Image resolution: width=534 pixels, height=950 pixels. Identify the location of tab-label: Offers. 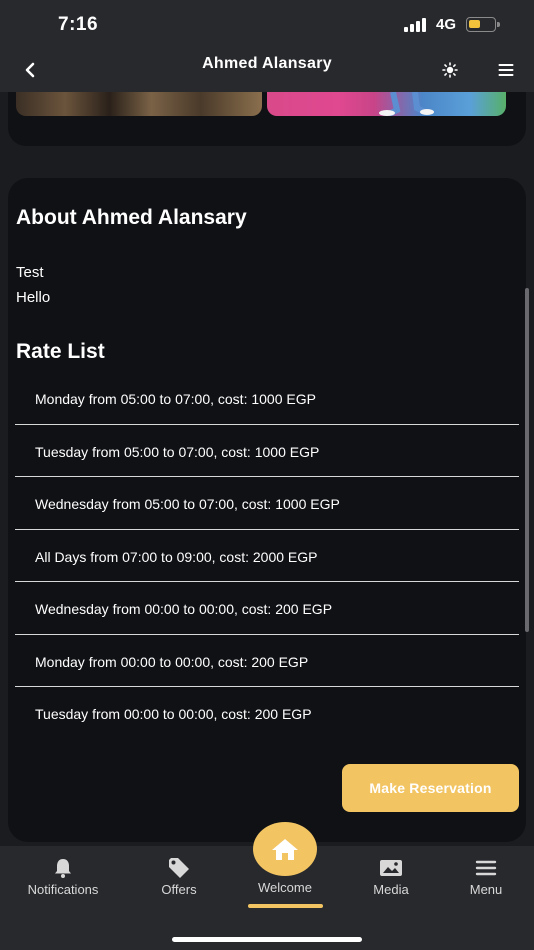
(179, 889).